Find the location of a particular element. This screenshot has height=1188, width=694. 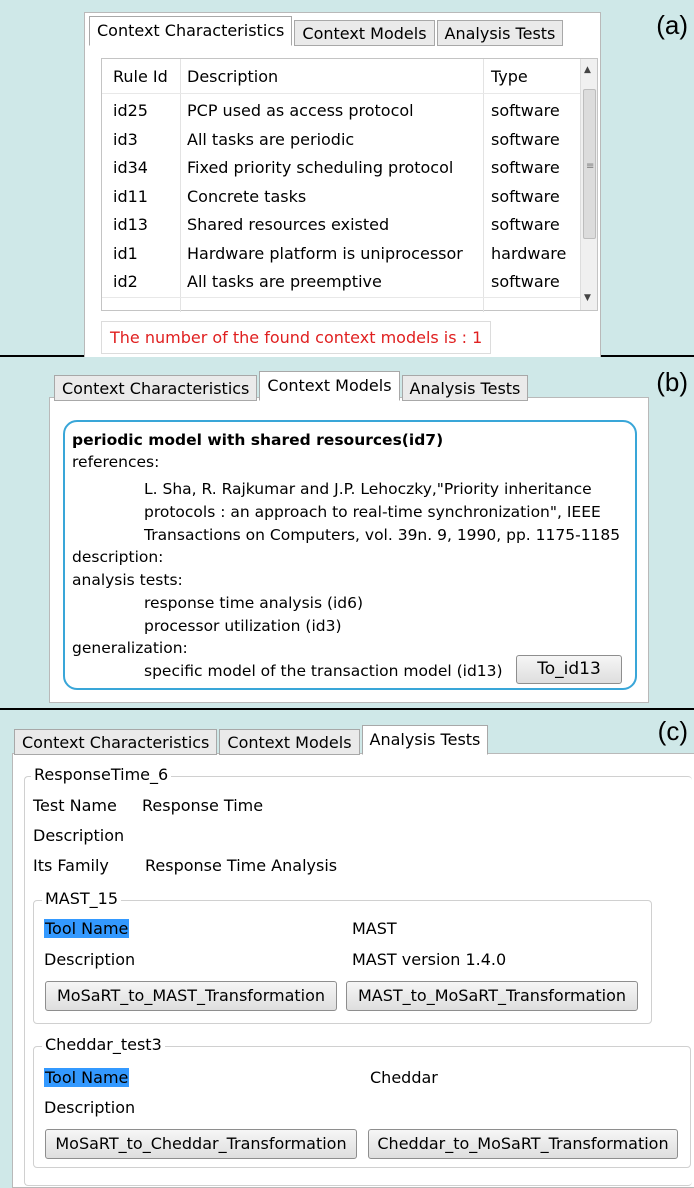

rule-description-cell: Fixed priority scheduling protocol is located at coordinates (320, 167).